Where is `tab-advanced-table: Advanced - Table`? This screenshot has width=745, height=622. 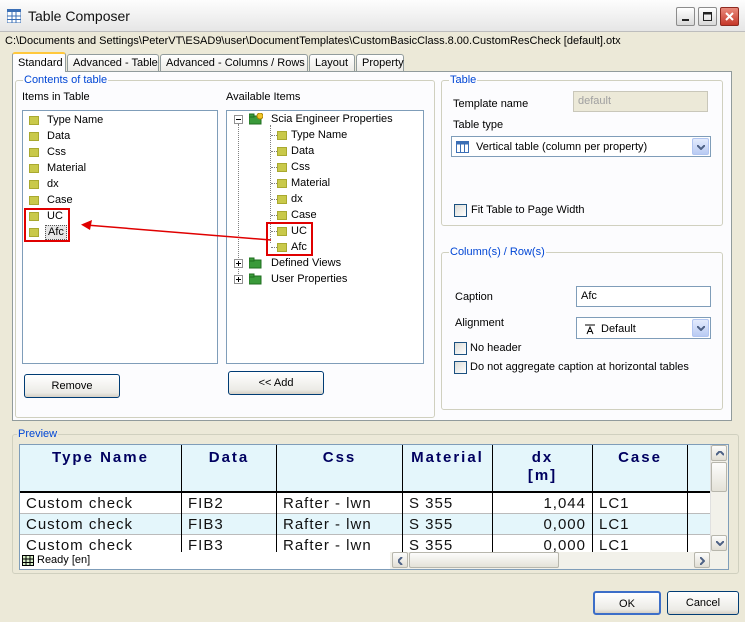
tab-advanced-table: Advanced - Table is located at coordinates (113, 62).